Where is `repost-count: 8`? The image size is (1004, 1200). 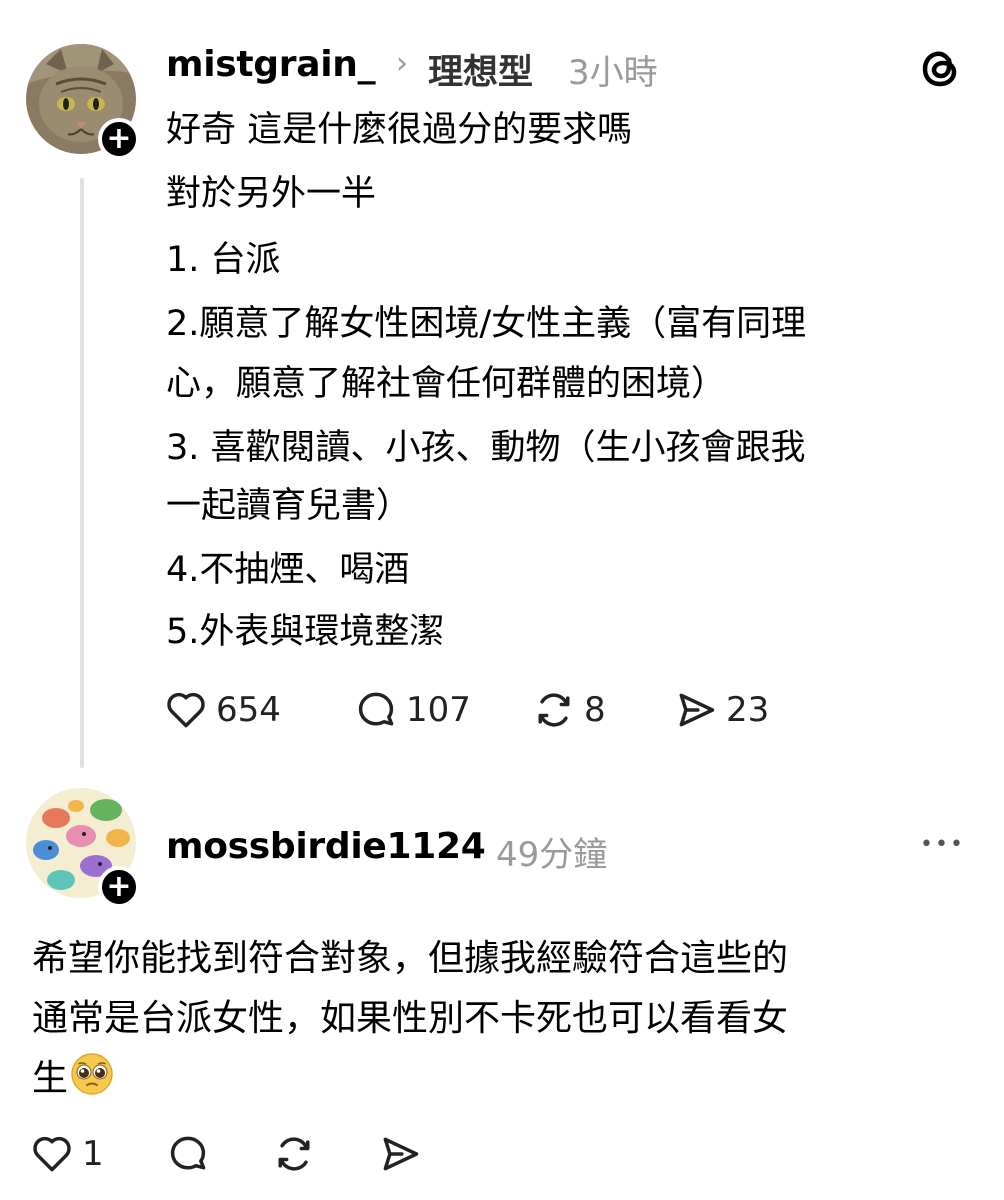 repost-count: 8 is located at coordinates (595, 710).